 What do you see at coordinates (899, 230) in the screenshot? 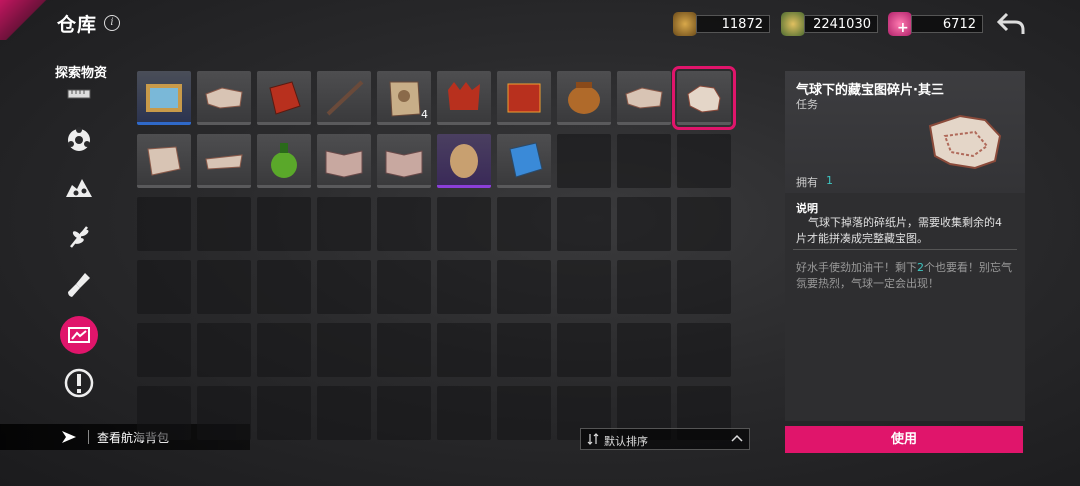
I see `description-text: 气球下掉落的碎纸片，需要收集剩余的4片才能拼凑成完整藏宝图。` at bounding box center [899, 230].